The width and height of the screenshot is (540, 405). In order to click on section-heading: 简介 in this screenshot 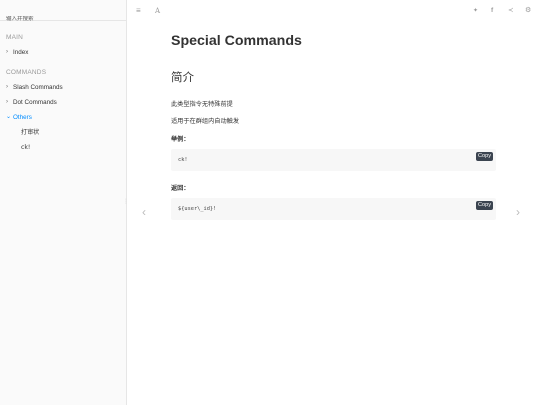, I will do `click(182, 77)`.